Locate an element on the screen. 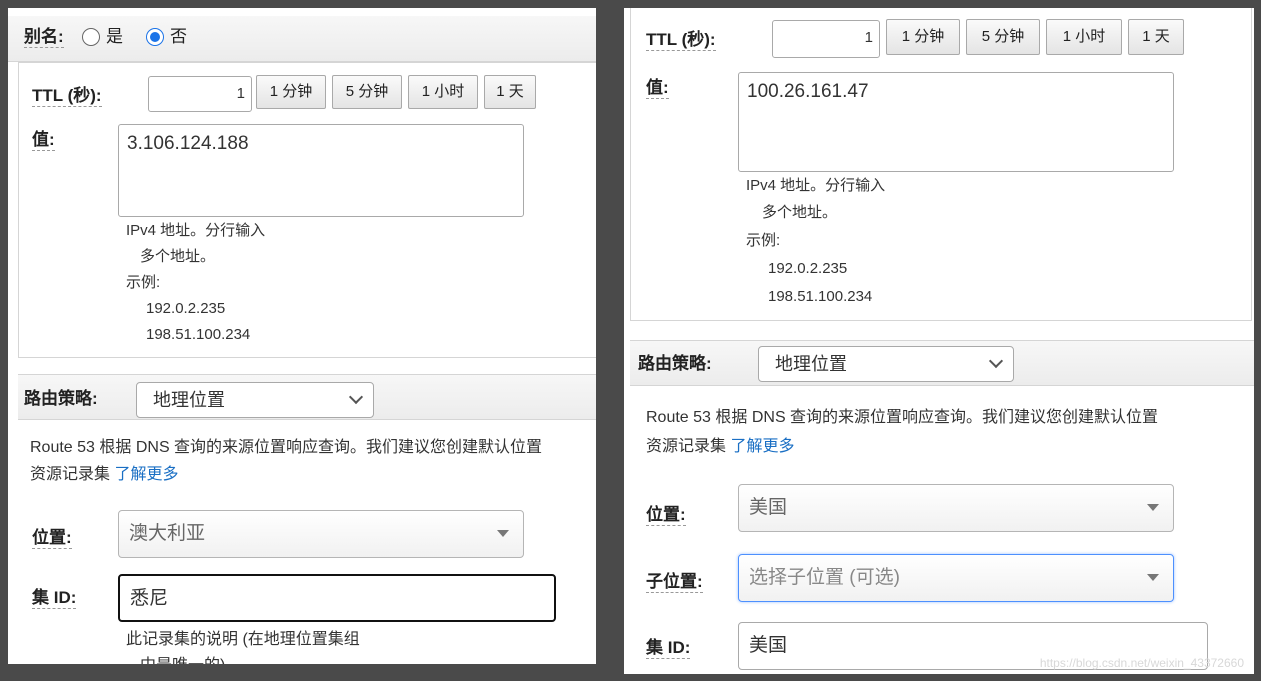 This screenshot has height=681, width=1261. sublocation-label: 子位置: is located at coordinates (674, 582).